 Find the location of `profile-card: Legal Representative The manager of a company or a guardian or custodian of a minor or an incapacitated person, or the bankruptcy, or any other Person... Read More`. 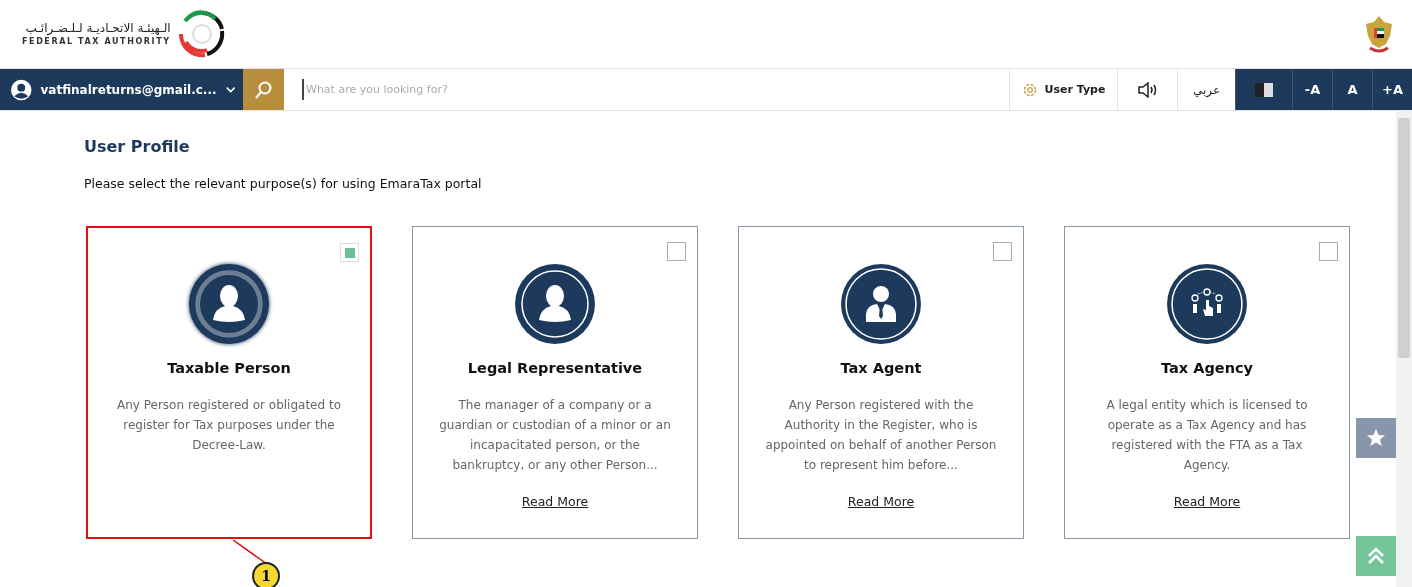

profile-card: Legal Representative The manager of a company or a guardian or custodian of a minor or an incapacitated person, or the bankruptcy, or any other Person... Read More is located at coordinates (555, 382).